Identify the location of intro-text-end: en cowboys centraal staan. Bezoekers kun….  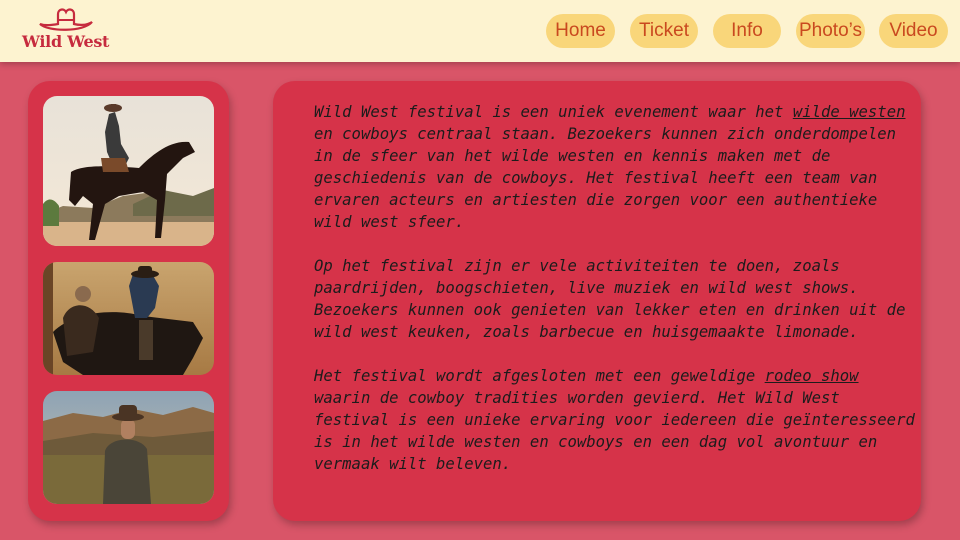
(605, 178).